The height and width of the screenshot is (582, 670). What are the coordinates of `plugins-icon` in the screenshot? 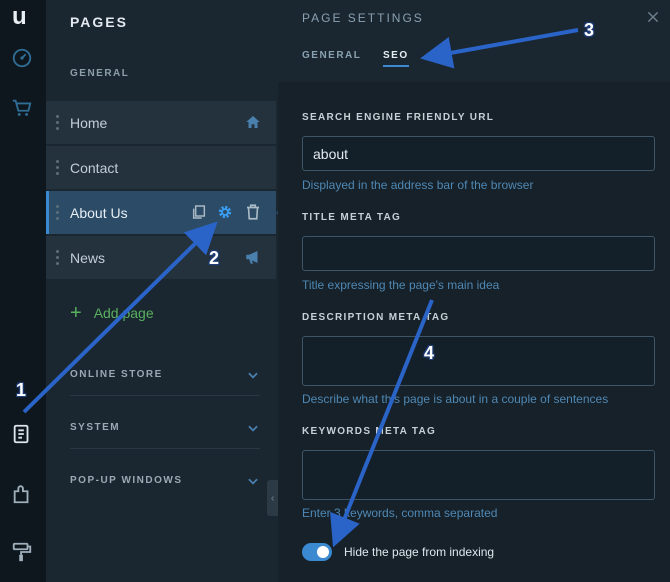 It's located at (22, 494).